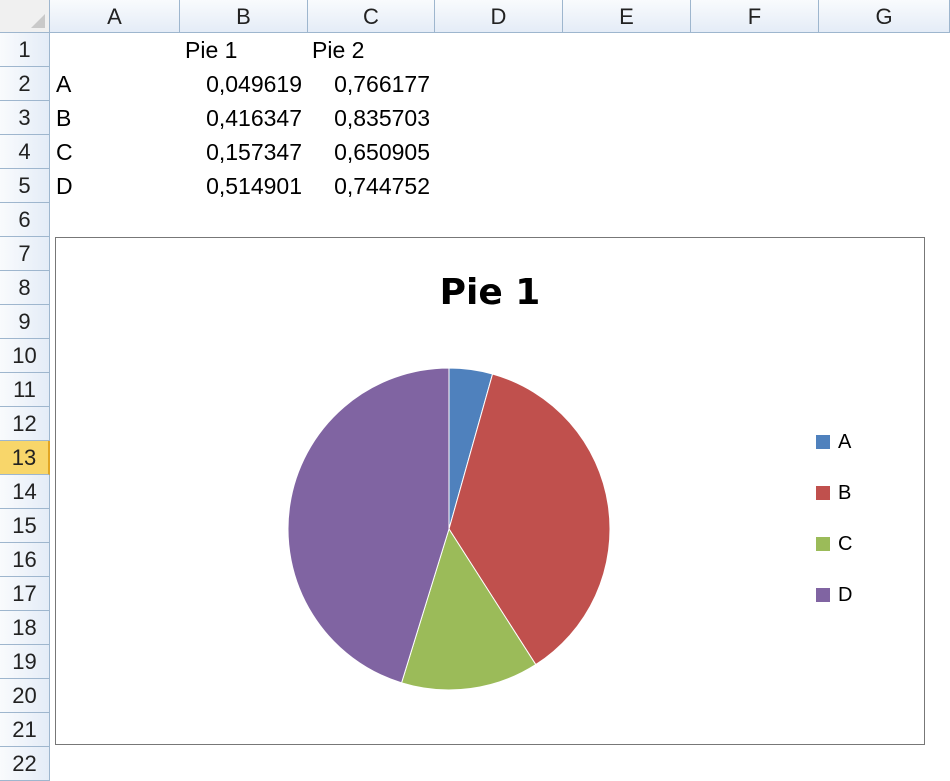 Image resolution: width=950 pixels, height=781 pixels. What do you see at coordinates (25, 458) in the screenshot?
I see `row-header-13: 13` at bounding box center [25, 458].